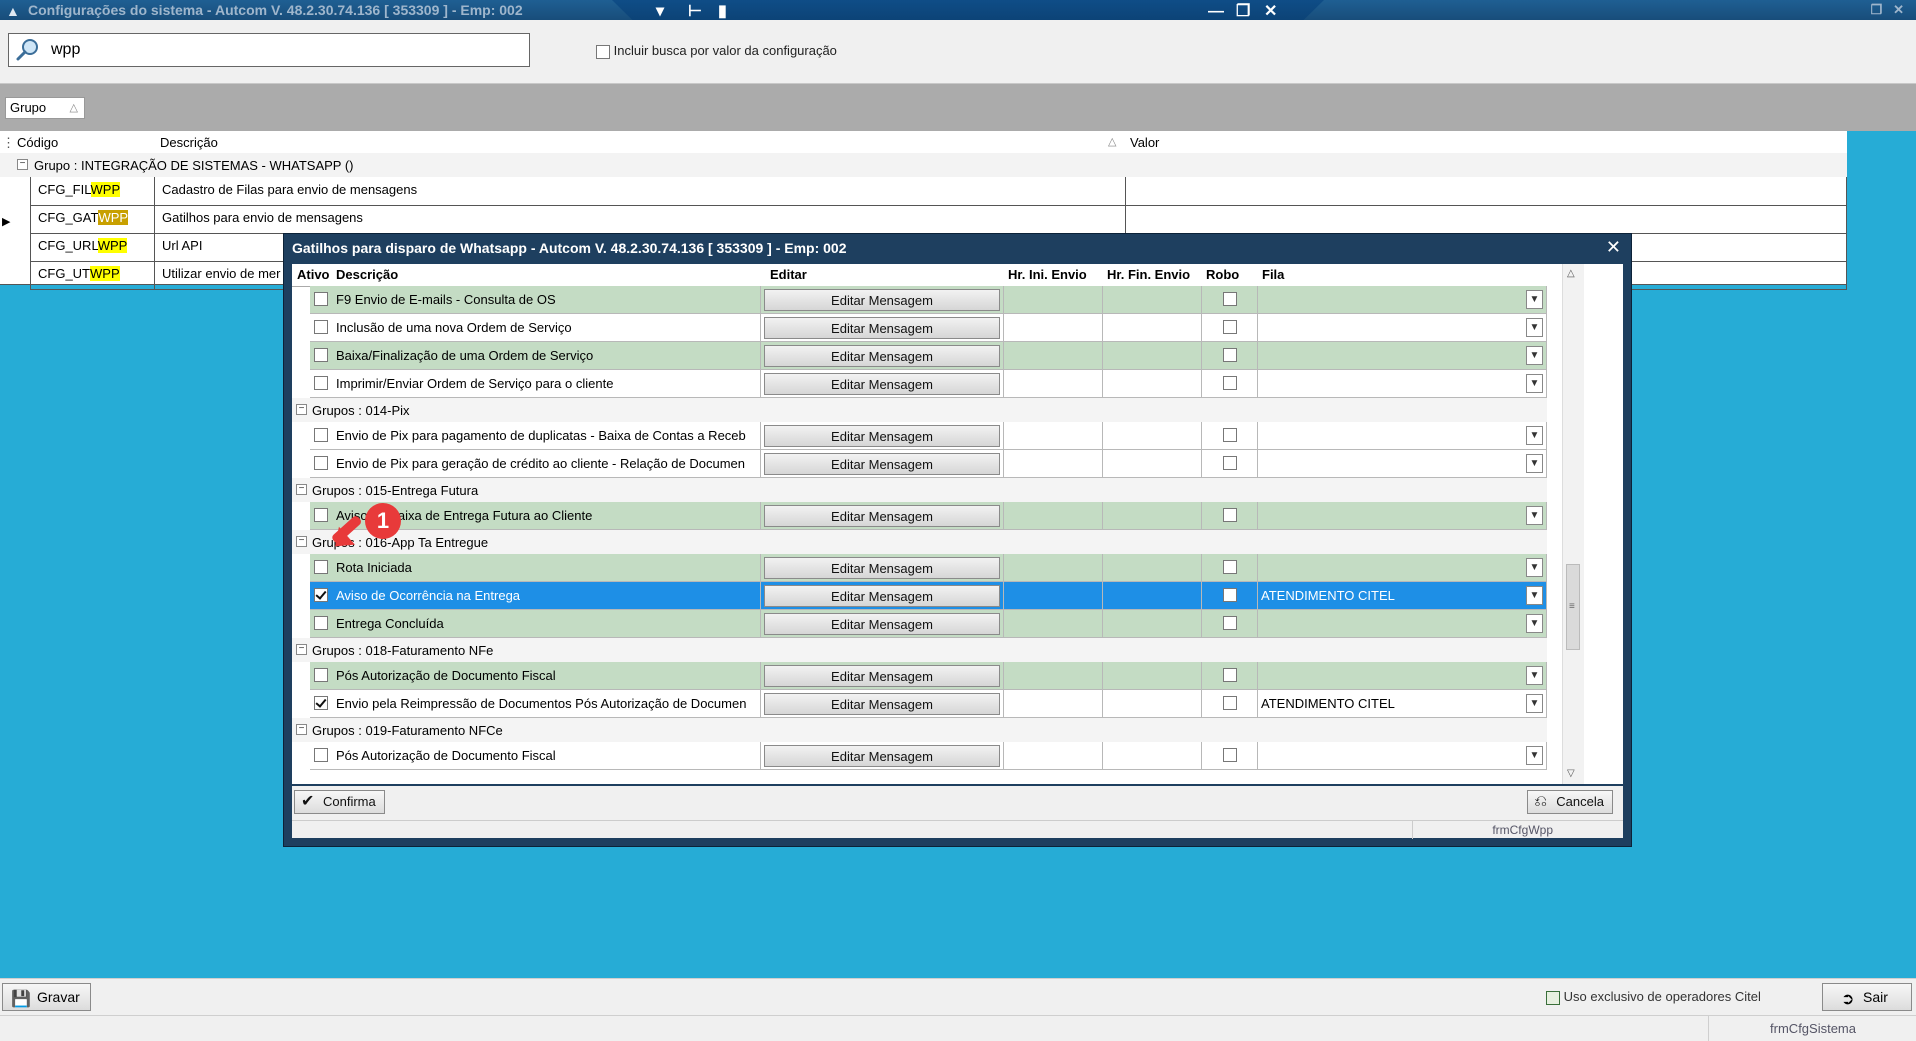 This screenshot has height=1041, width=1916. I want to click on cell-fila: ATENDIMENTO CITEL ▼, so click(1402, 704).